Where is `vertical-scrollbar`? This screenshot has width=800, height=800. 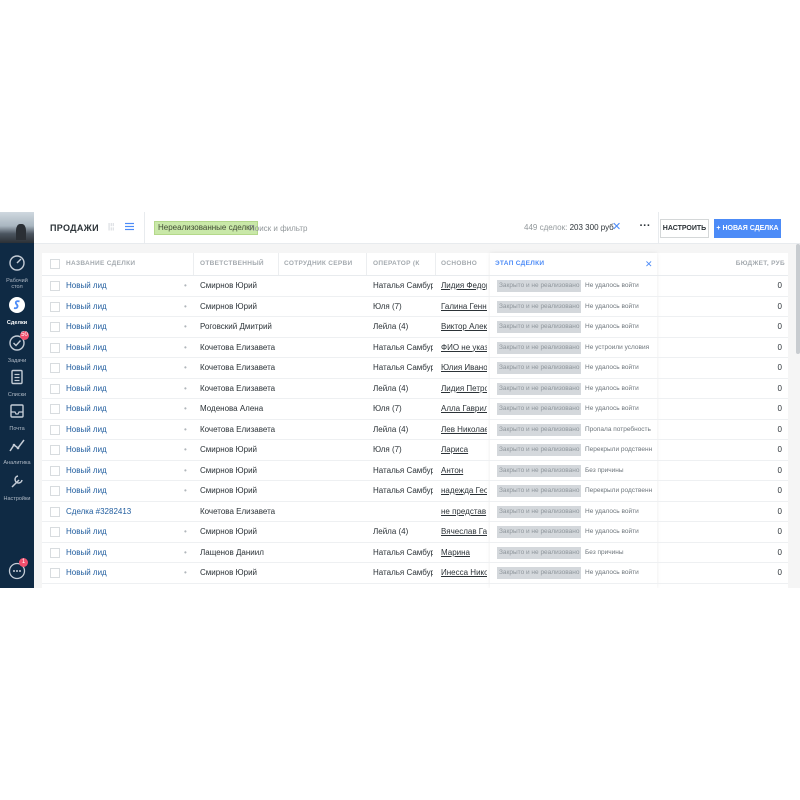 vertical-scrollbar is located at coordinates (798, 299).